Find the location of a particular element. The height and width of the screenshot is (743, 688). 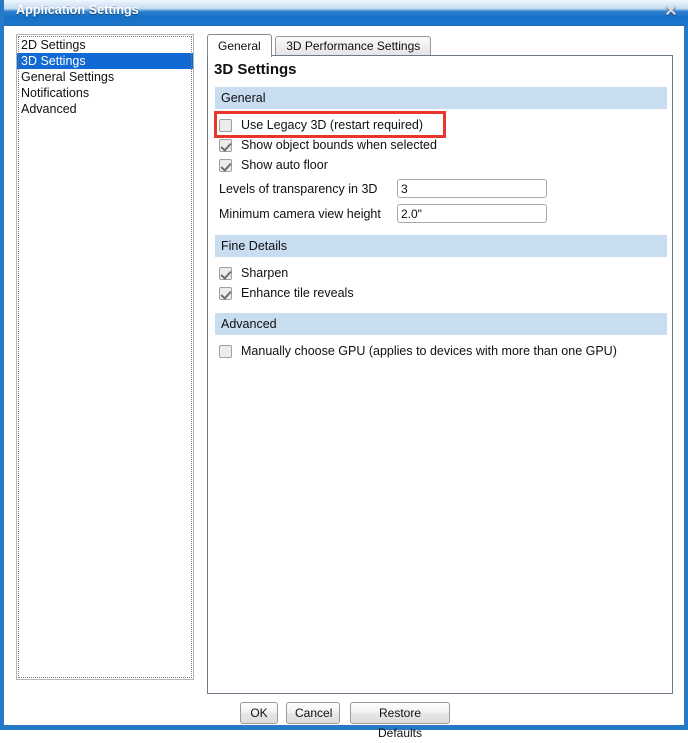

tab-label: General is located at coordinates (239, 46).